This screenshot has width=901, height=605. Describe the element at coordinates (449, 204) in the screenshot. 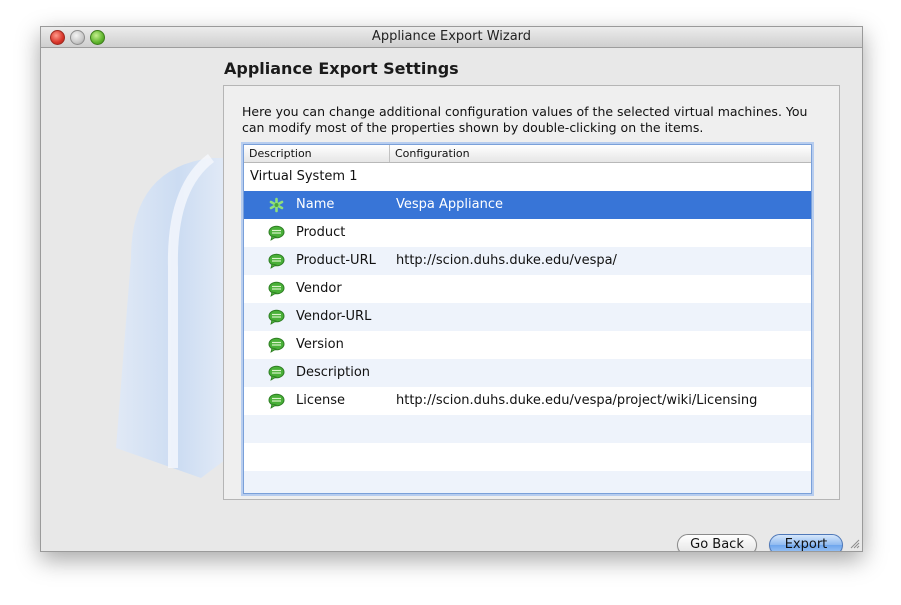

I see `row-value: Vespa Appliance` at that location.